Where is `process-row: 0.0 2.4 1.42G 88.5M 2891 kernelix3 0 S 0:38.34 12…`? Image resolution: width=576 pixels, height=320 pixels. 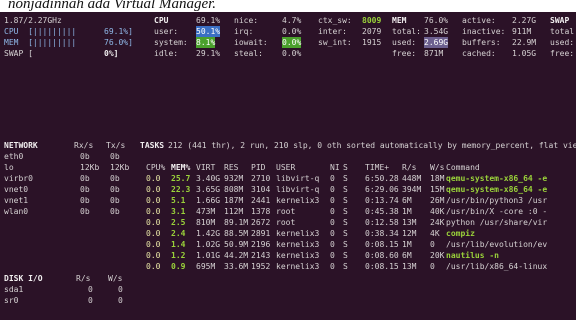
process-row: 0.0 2.4 1.42G 88.5M 2891 kernelix3 0 S 0:38.34 12… is located at coordinates (288, 233).